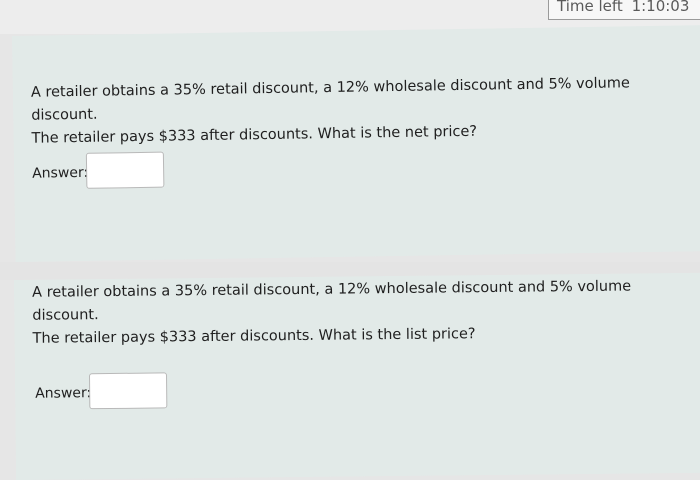  Describe the element at coordinates (590, 7) in the screenshot. I see `time-left-label: Time left` at that location.